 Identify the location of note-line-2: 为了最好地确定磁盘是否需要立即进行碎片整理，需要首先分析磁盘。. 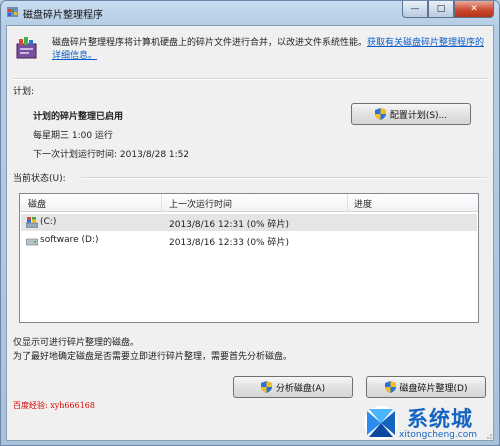
(153, 357).